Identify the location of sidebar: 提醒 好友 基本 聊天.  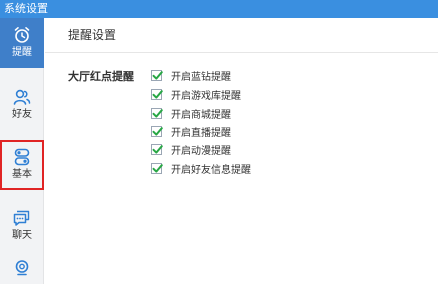
(22, 151).